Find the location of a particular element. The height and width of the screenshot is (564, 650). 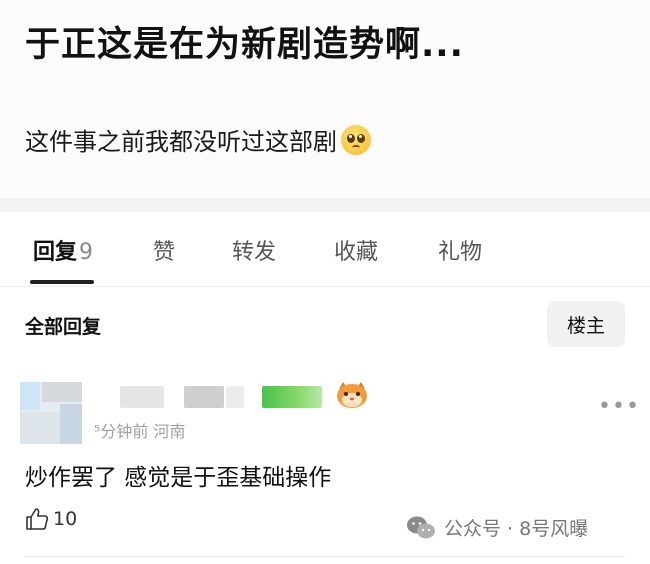

tab-gifts: 礼物 is located at coordinates (460, 250).